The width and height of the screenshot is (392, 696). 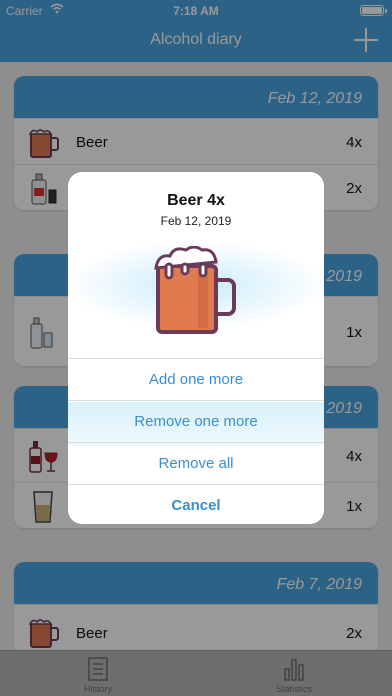 What do you see at coordinates (196, 463) in the screenshot?
I see `remove-all-button: Remove all` at bounding box center [196, 463].